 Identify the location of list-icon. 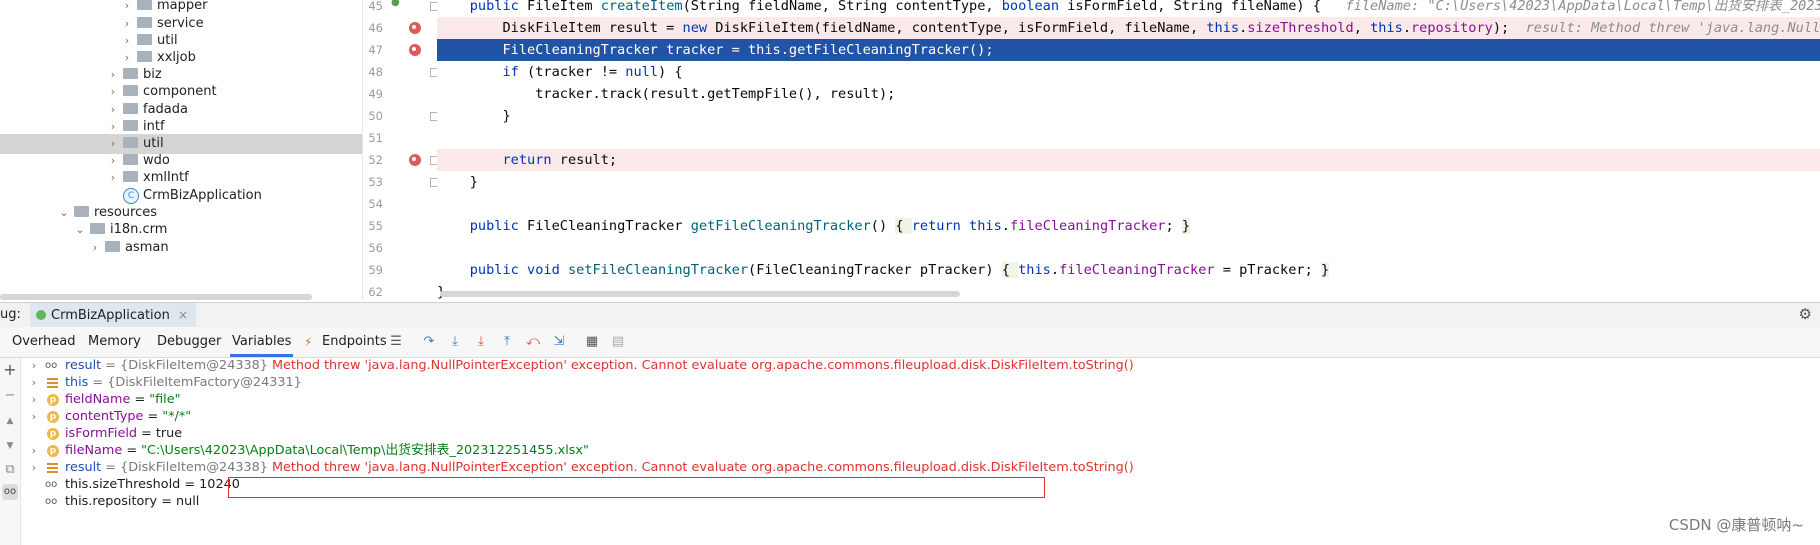
(52, 383).